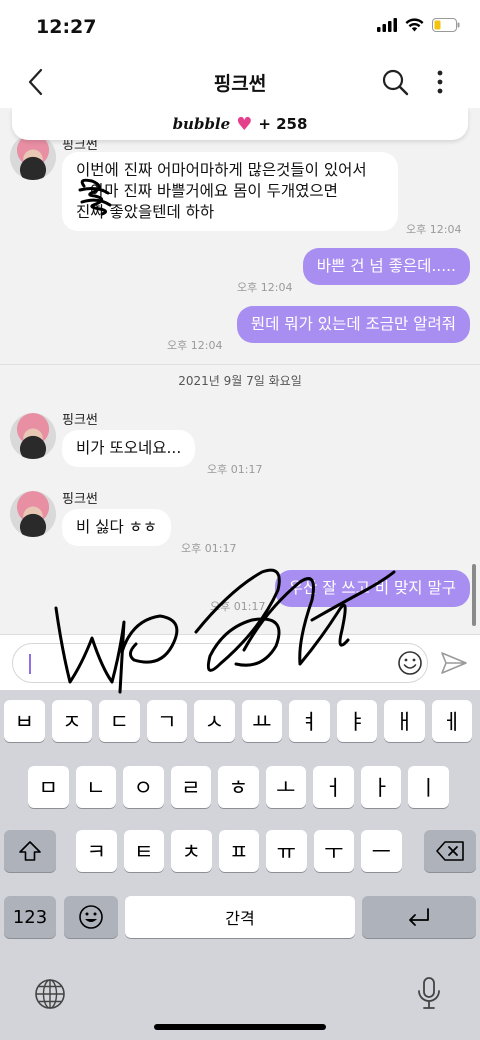  I want to click on keyboard-key-label: ㅔ, so click(452, 722).